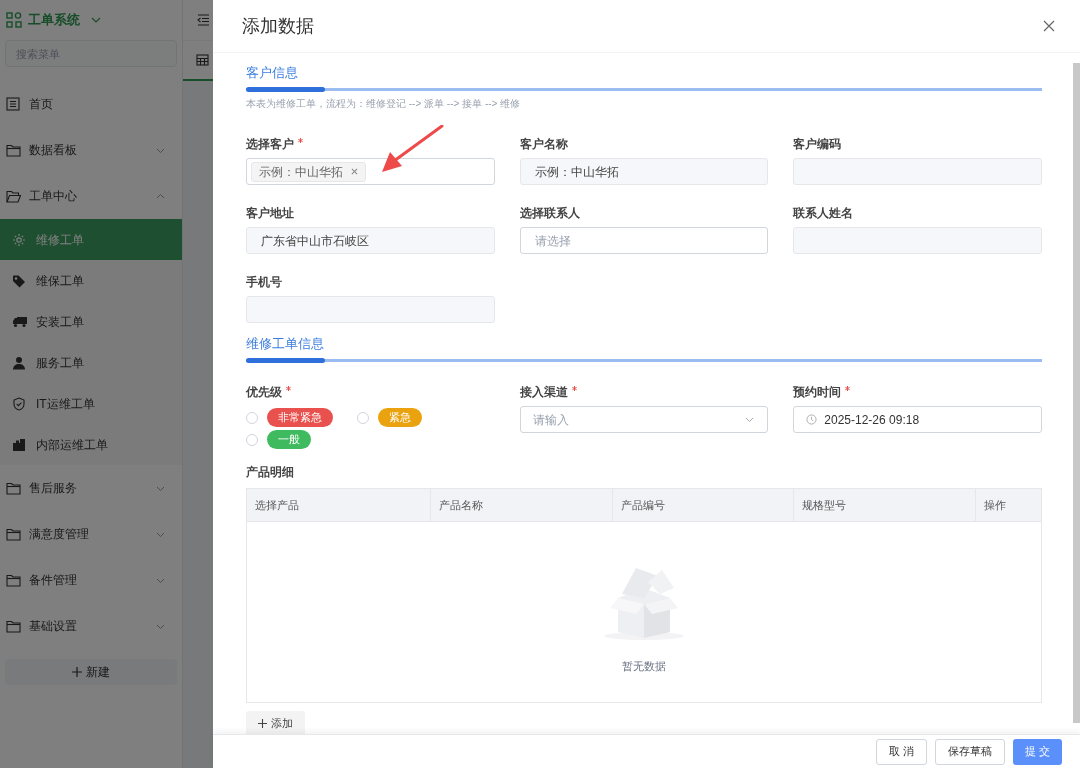 The image size is (1080, 768). I want to click on section-title: 维修工单信息, so click(285, 344).